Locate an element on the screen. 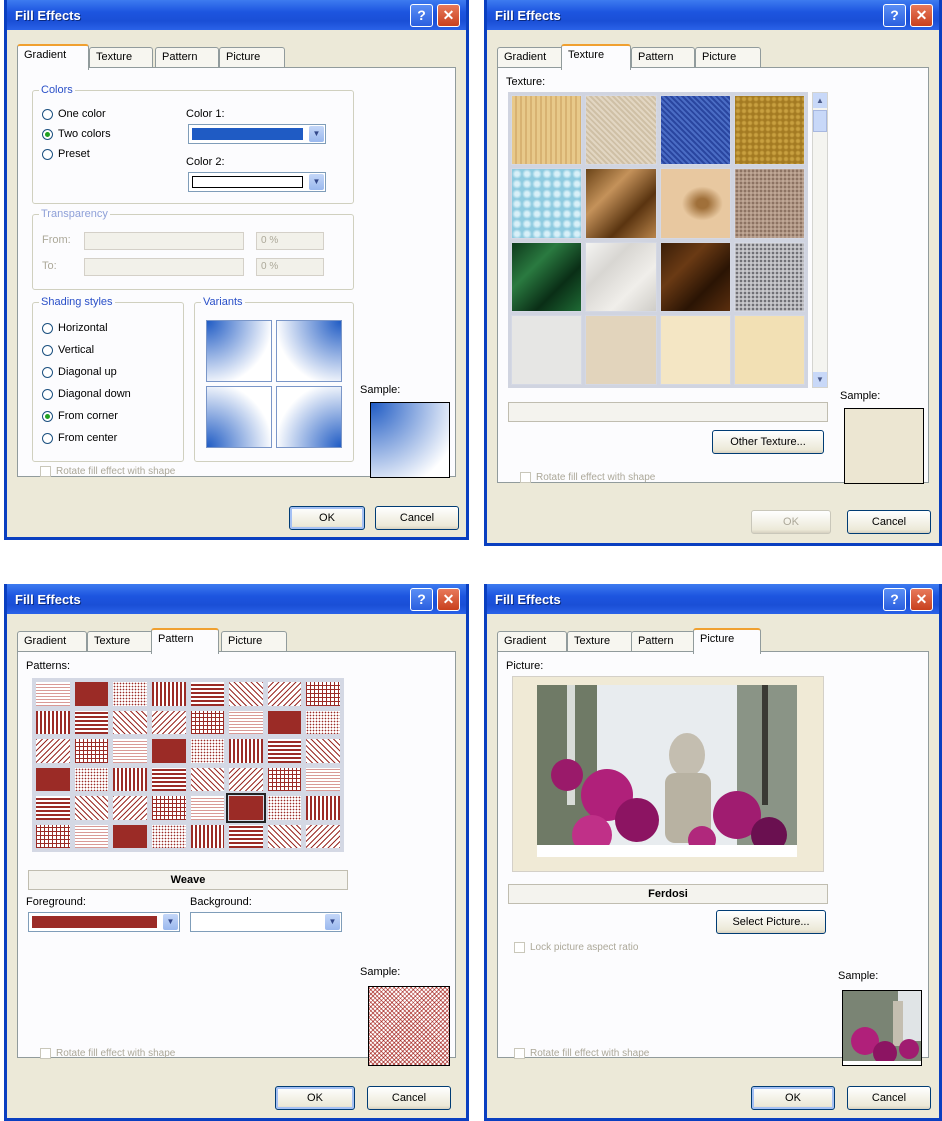 The height and width of the screenshot is (1121, 942). texture-canvas is located at coordinates (621, 130).